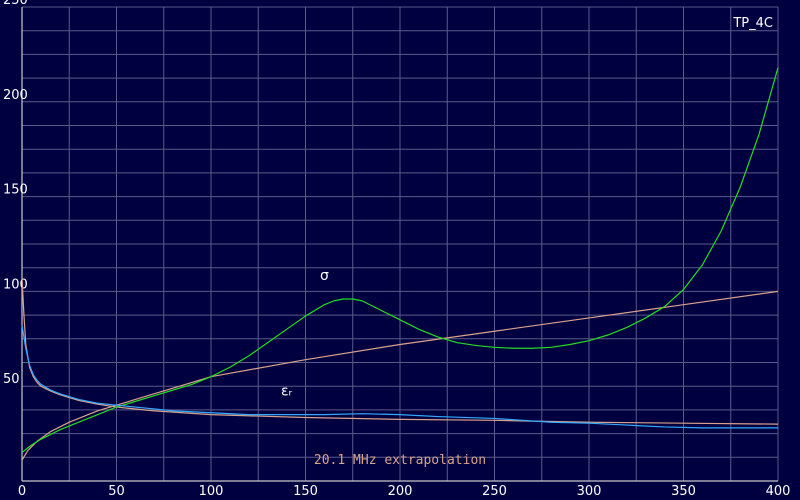 The image size is (800, 500). I want to click on x-tick-label: 100, so click(211, 491).